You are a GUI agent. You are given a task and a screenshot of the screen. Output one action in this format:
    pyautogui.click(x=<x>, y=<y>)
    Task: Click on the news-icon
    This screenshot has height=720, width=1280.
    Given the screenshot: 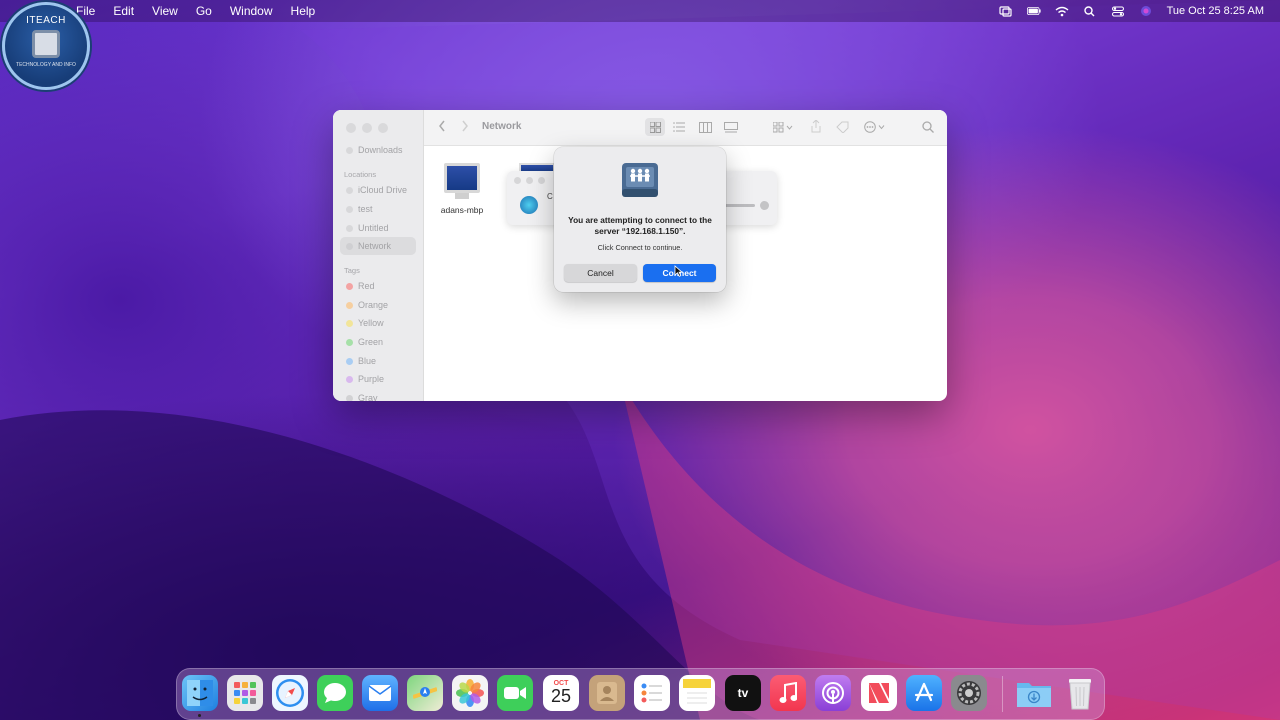 What is the action you would take?
    pyautogui.click(x=879, y=693)
    